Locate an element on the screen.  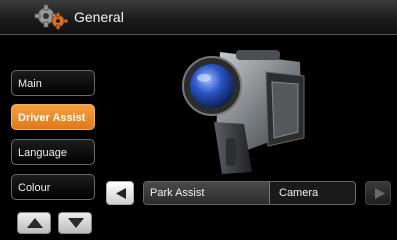
triangle-up-icon is located at coordinates (35, 223).